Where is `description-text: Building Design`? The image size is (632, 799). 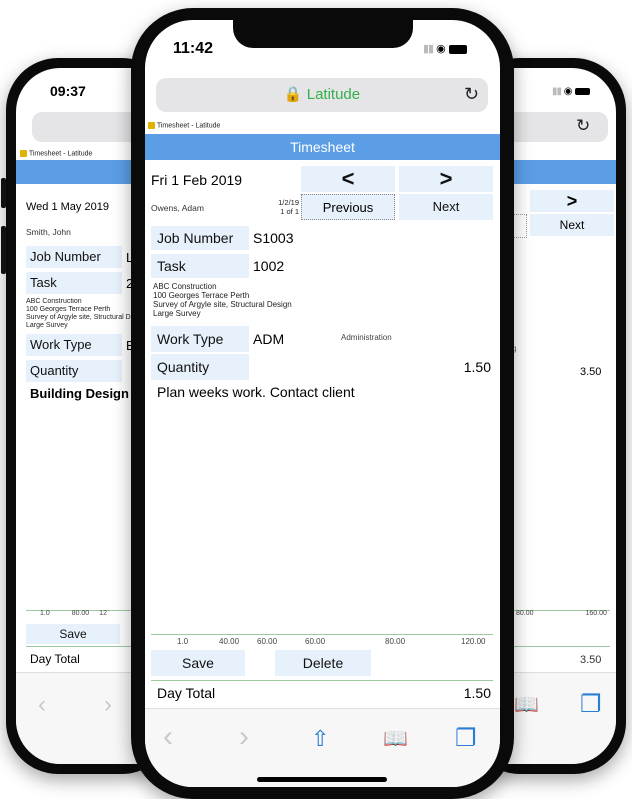
description-text: Building Design is located at coordinates (79, 393).